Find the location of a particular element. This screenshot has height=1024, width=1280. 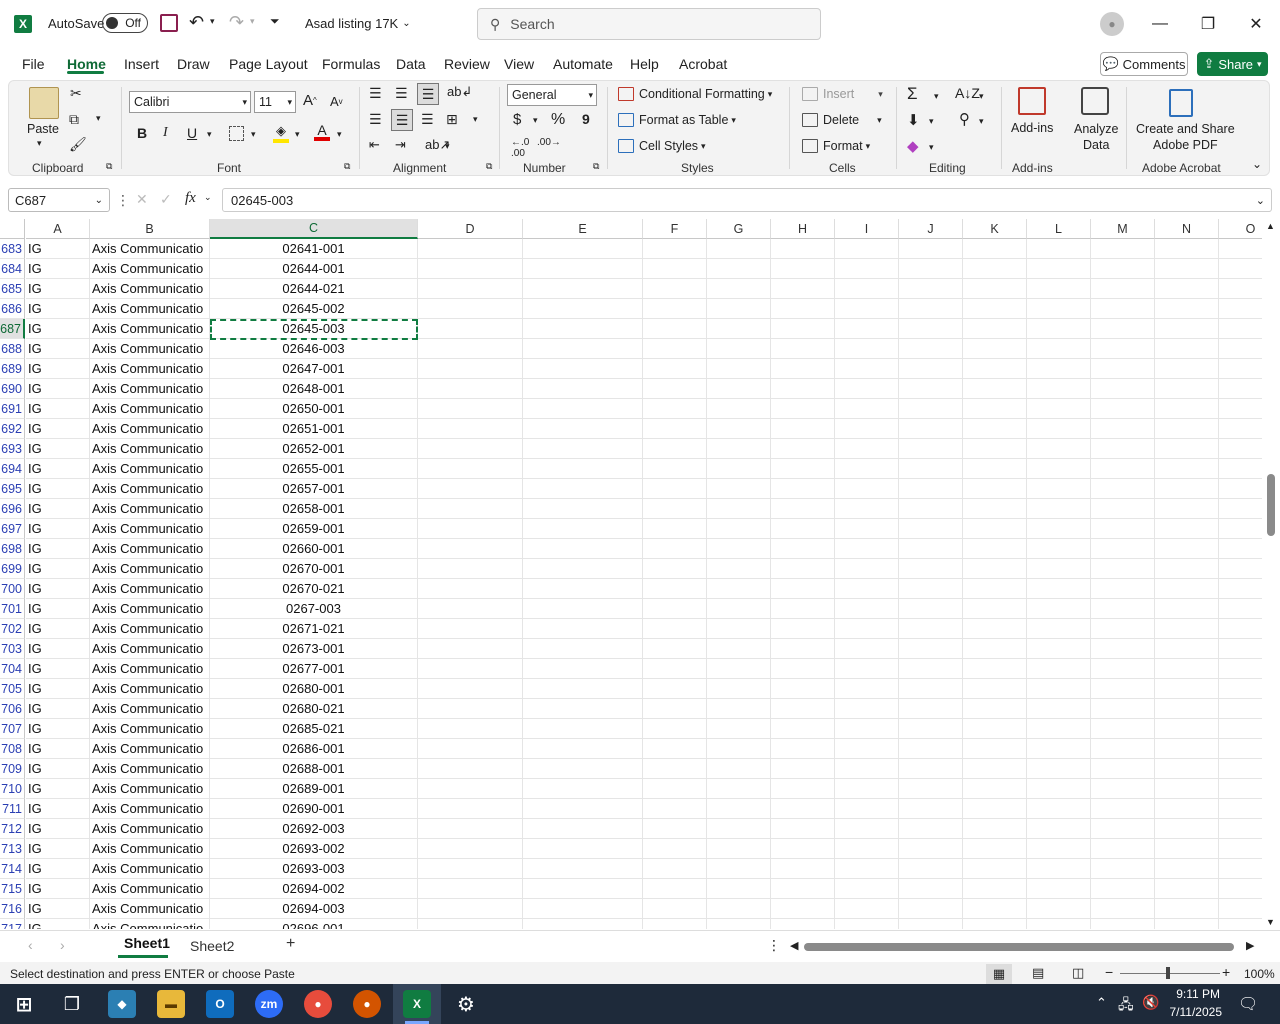

cell-a712: IG is located at coordinates (58, 829).